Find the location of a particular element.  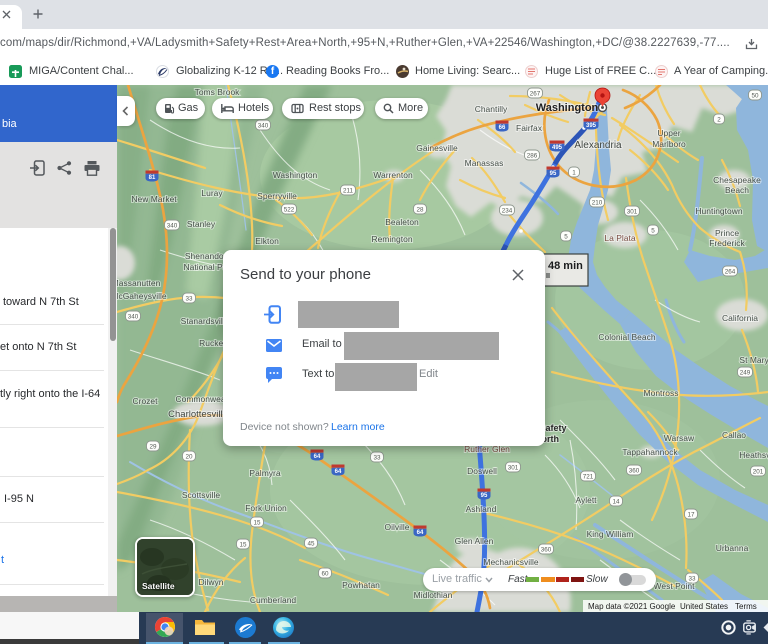

svg-text: King William is located at coordinates (610, 534).